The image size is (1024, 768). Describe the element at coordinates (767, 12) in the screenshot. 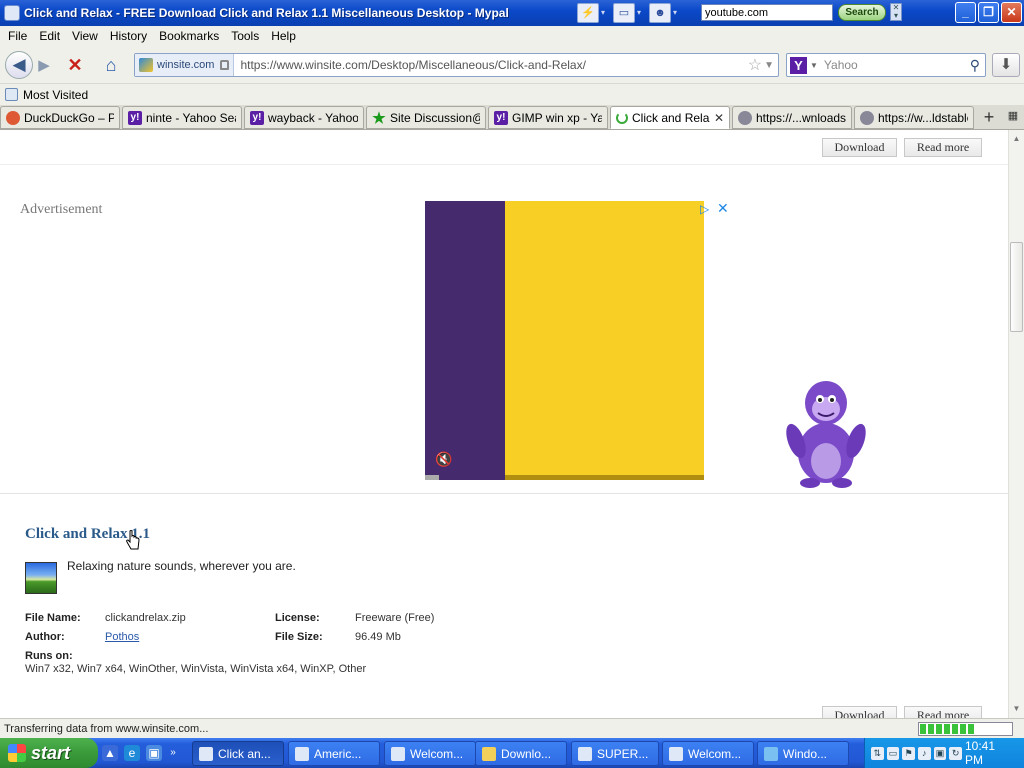

I see `title-search-input` at that location.